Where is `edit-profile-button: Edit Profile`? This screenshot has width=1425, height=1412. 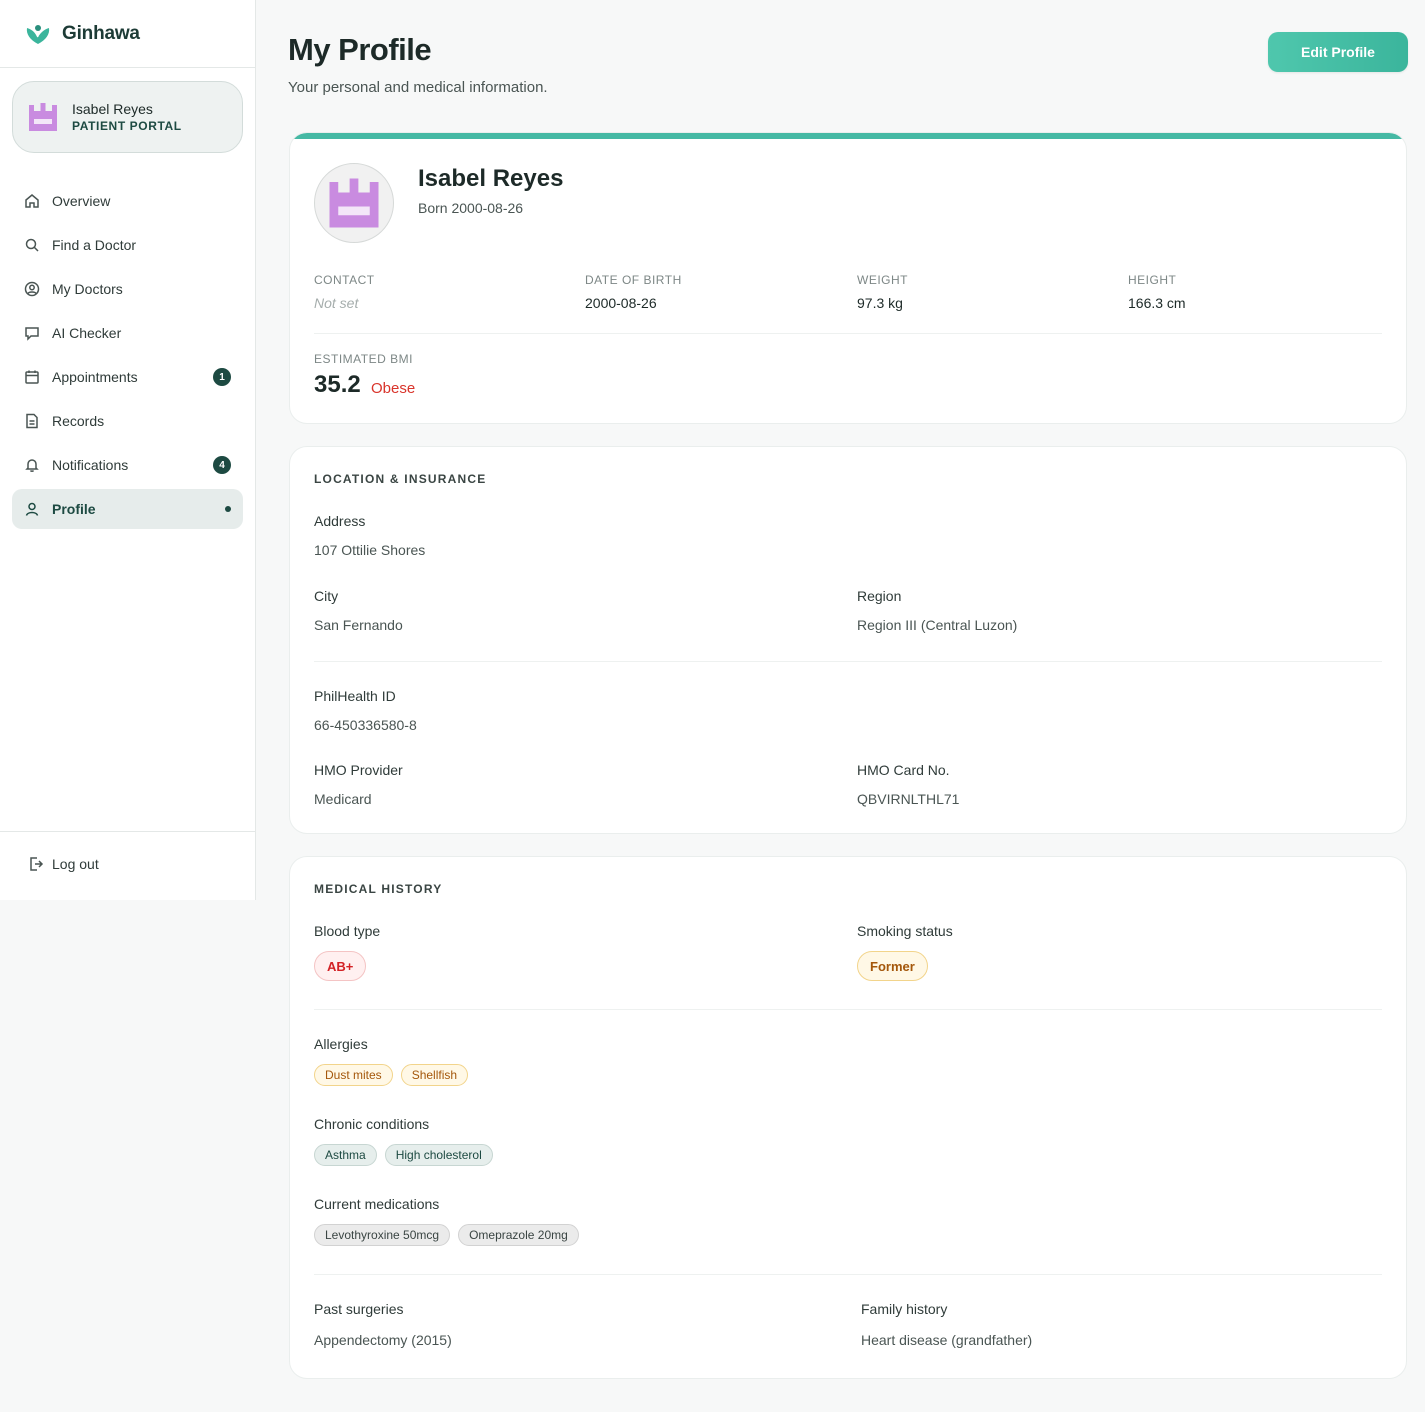
edit-profile-button: Edit Profile is located at coordinates (1338, 52).